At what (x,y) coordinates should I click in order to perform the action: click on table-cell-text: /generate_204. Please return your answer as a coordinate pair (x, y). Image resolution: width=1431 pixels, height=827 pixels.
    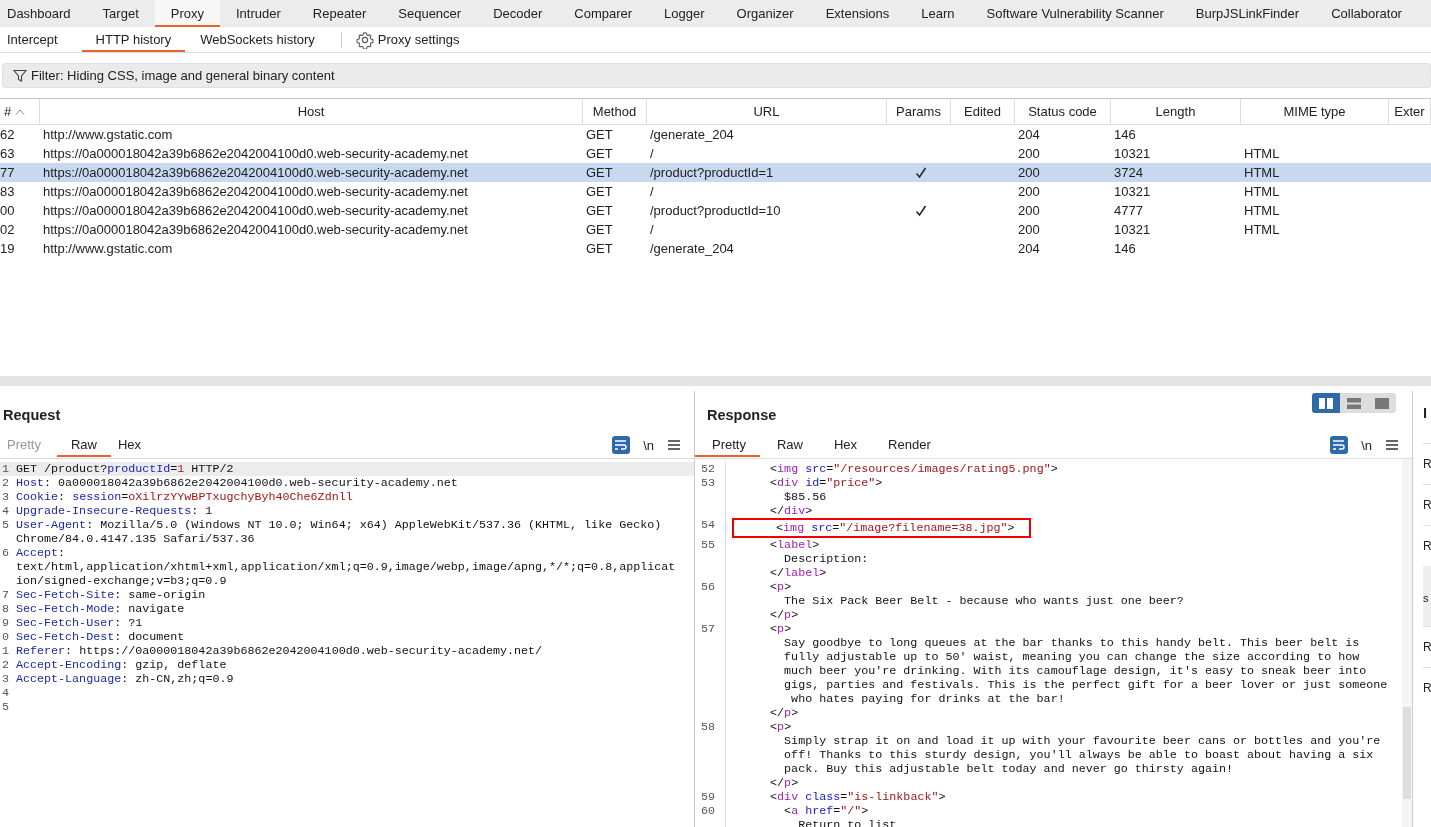
    Looking at the image, I should click on (692, 248).